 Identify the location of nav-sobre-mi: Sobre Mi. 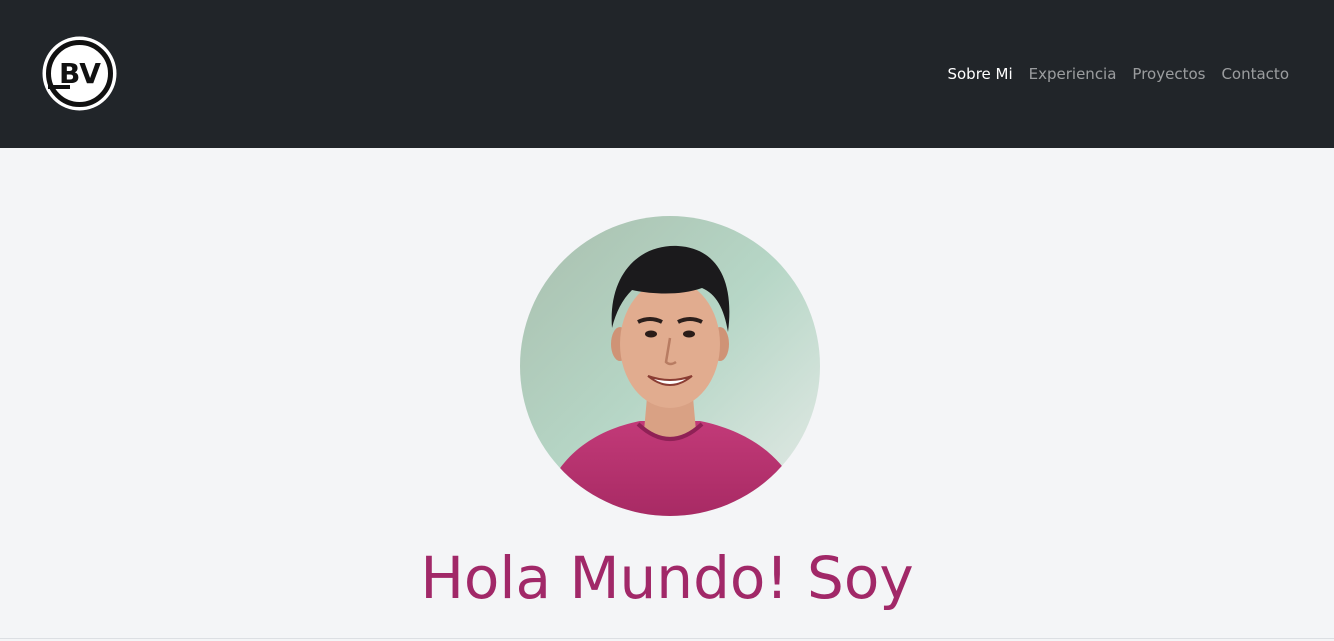
(979, 74).